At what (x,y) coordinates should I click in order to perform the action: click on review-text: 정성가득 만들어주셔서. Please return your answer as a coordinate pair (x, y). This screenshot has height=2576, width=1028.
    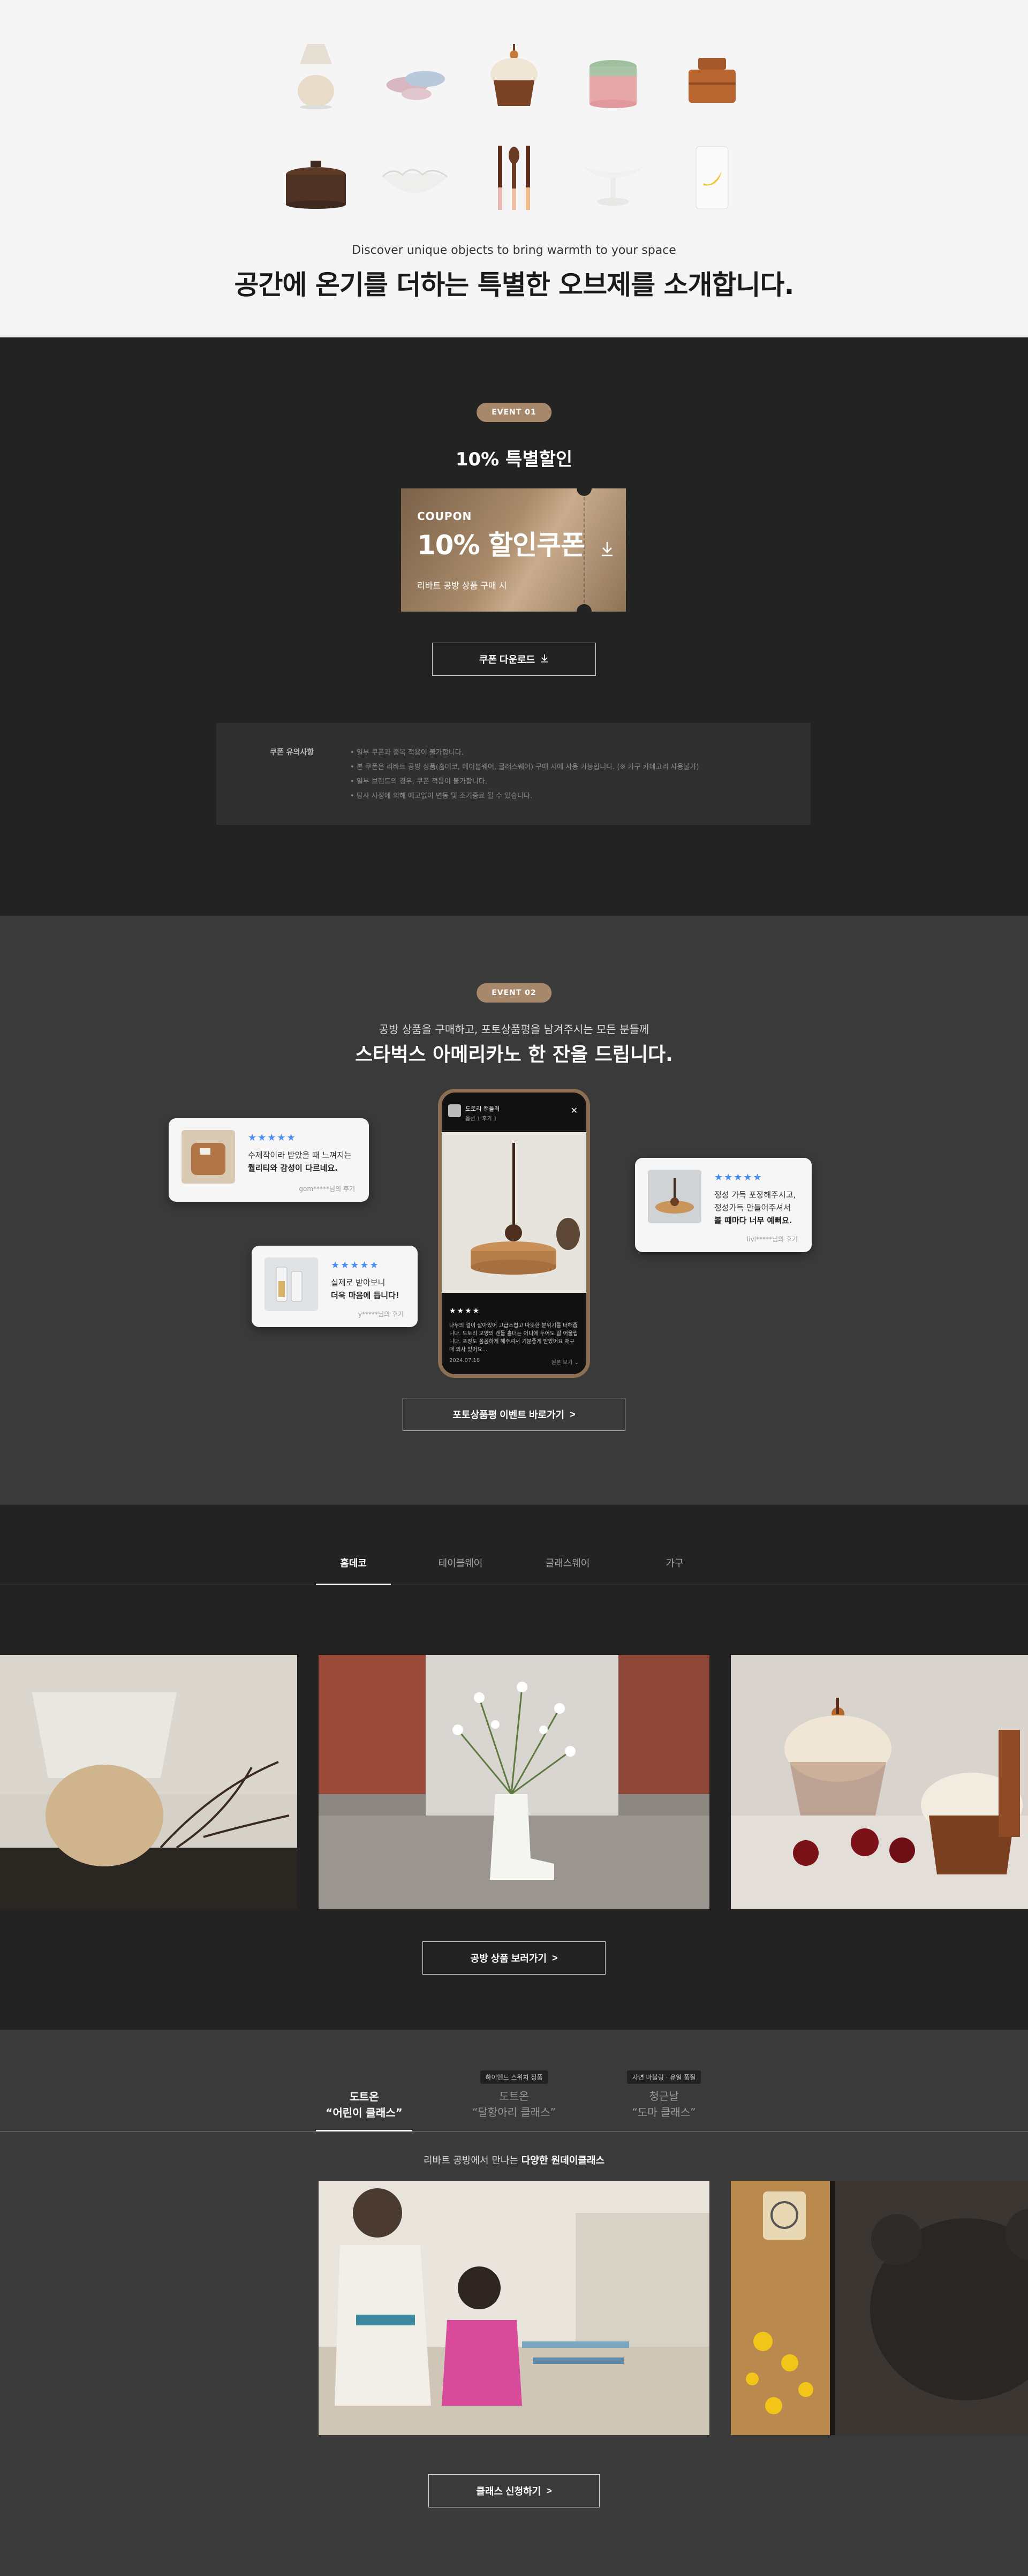
    Looking at the image, I should click on (752, 1207).